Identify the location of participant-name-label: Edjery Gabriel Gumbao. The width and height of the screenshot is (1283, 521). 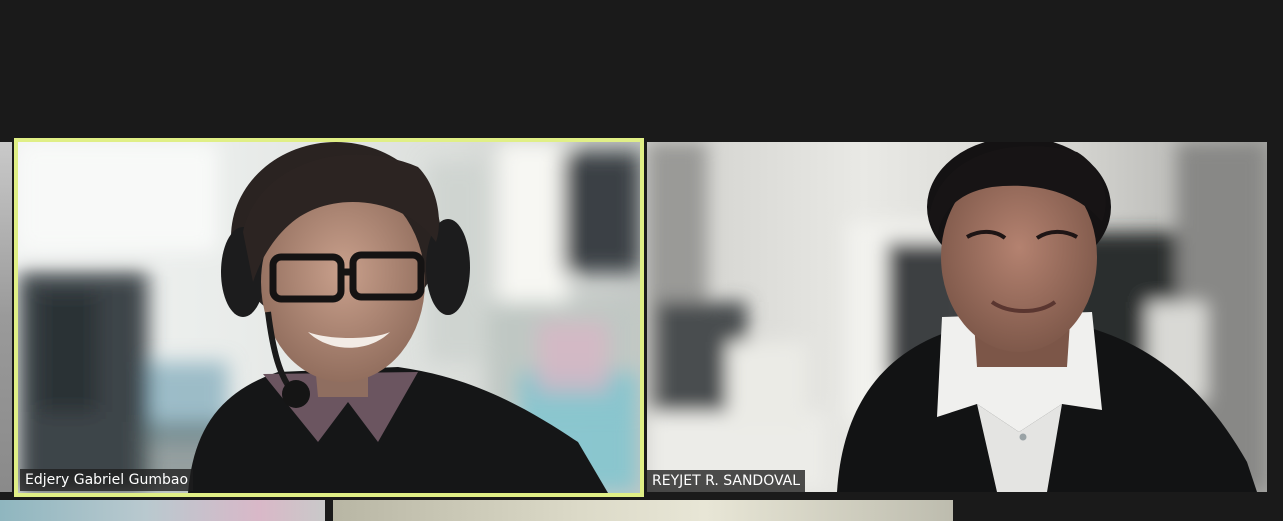
(107, 480).